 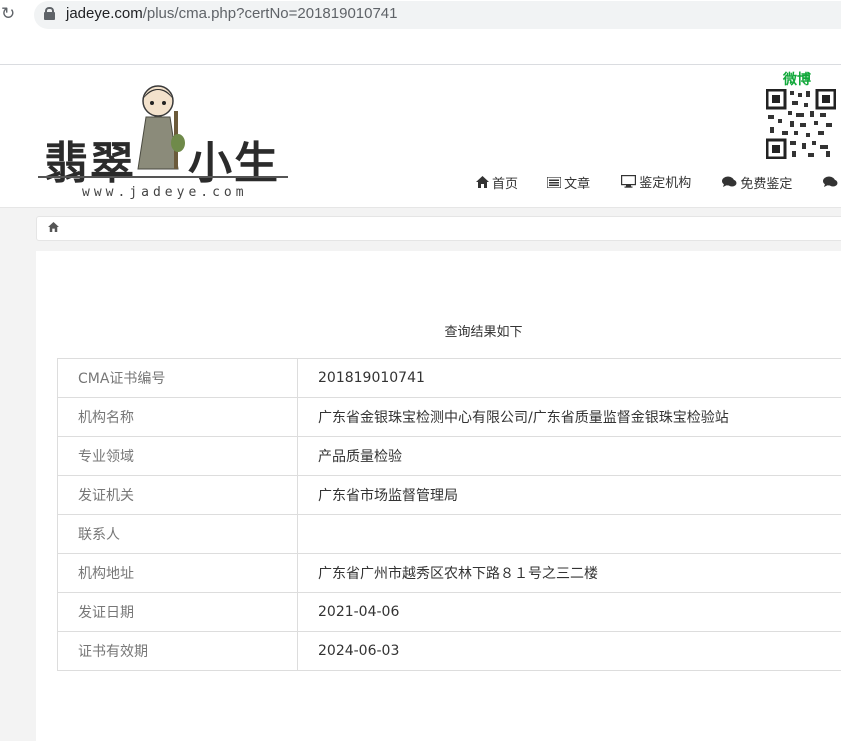 I want to click on row-key: 联系人, so click(x=178, y=534).